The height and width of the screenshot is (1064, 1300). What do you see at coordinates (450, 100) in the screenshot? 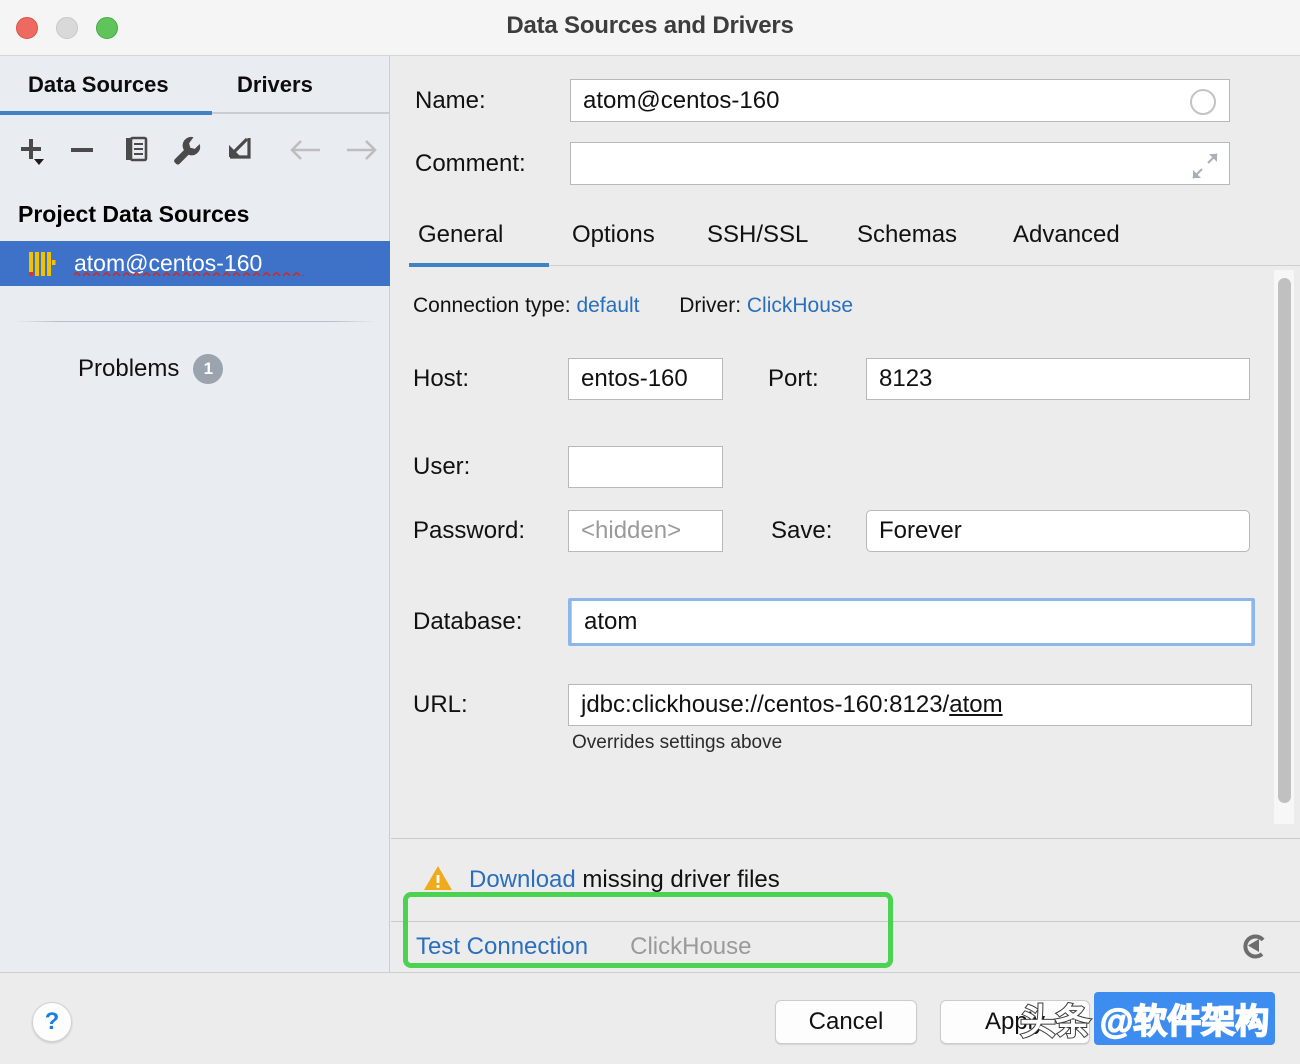
I see `name-label: Name:` at bounding box center [450, 100].